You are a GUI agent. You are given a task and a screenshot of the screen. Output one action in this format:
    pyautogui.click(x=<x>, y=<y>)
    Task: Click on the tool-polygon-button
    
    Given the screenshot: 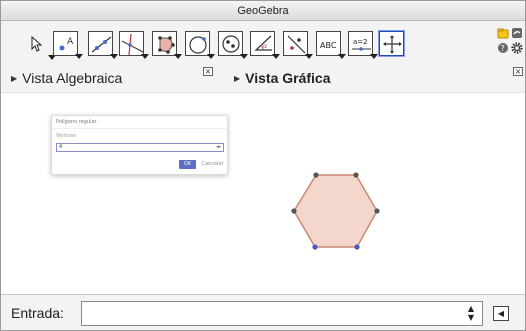 What is the action you would take?
    pyautogui.click(x=167, y=45)
    